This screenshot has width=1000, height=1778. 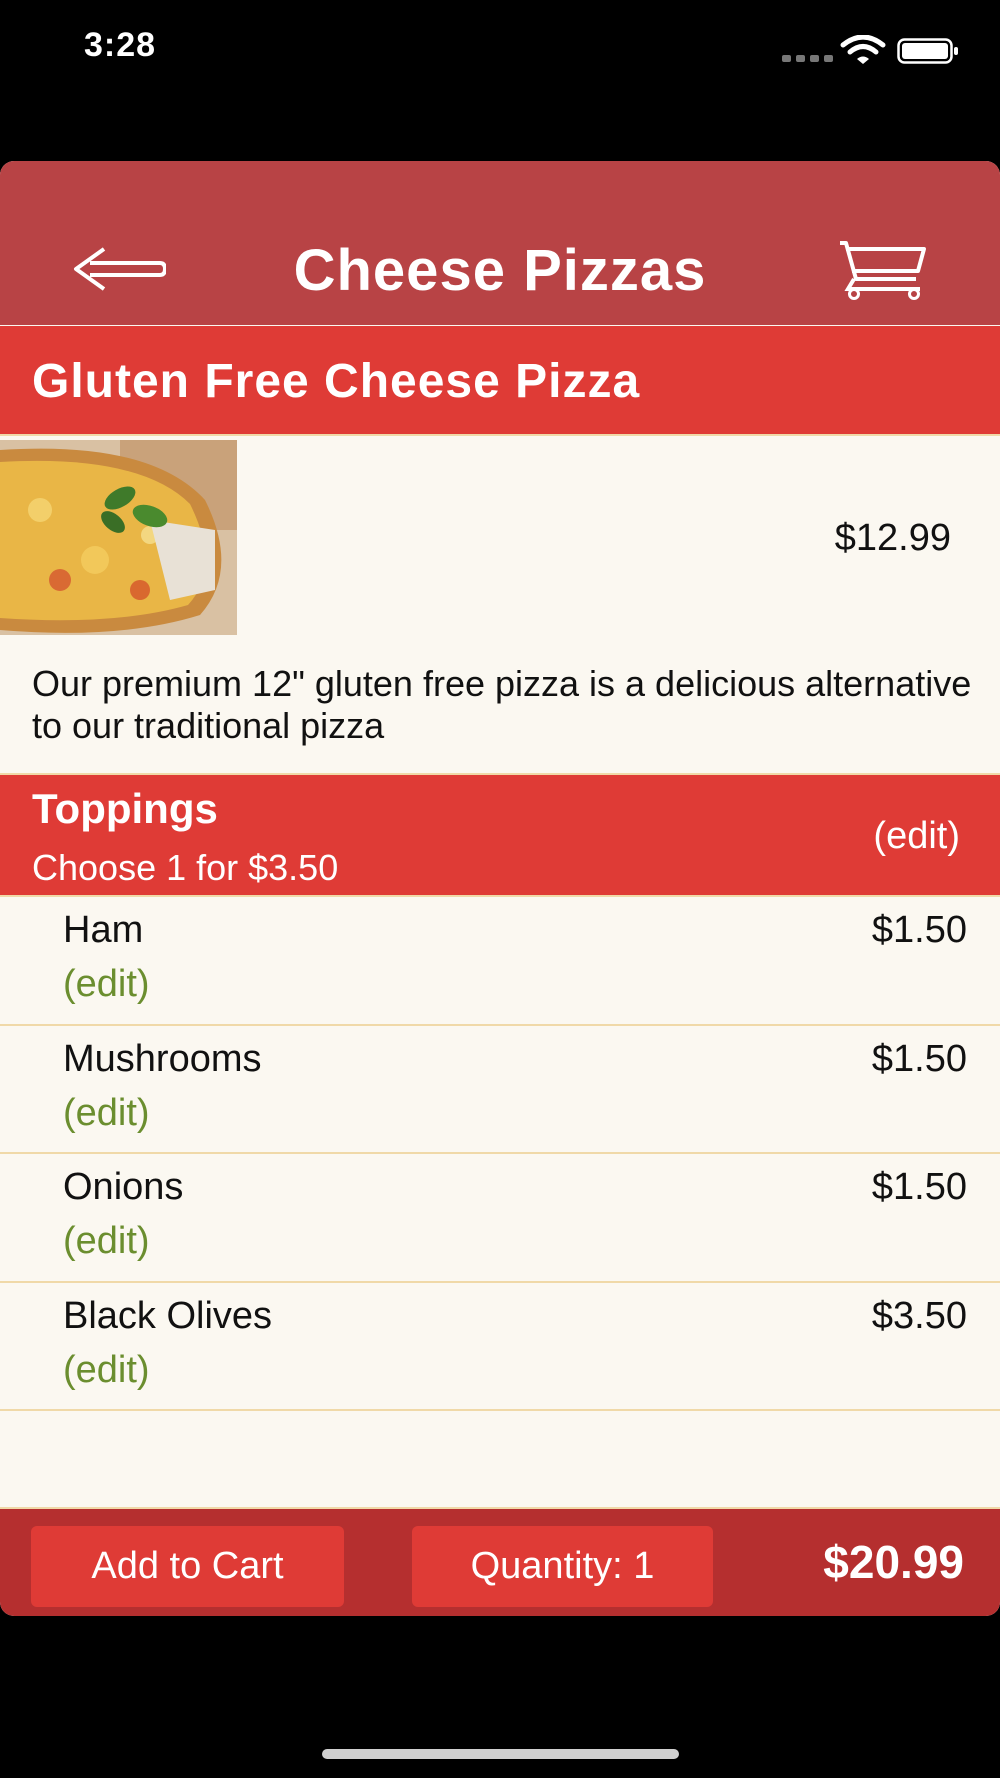 What do you see at coordinates (562, 1566) in the screenshot?
I see `quantity-button: Quantity: 1` at bounding box center [562, 1566].